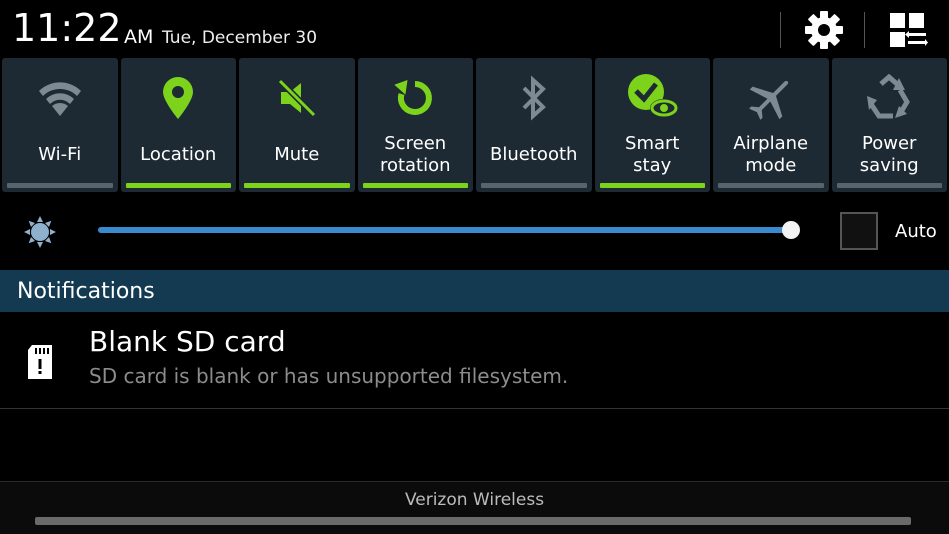 The image size is (949, 534). What do you see at coordinates (139, 37) in the screenshot?
I see `clock-ampm: AM` at bounding box center [139, 37].